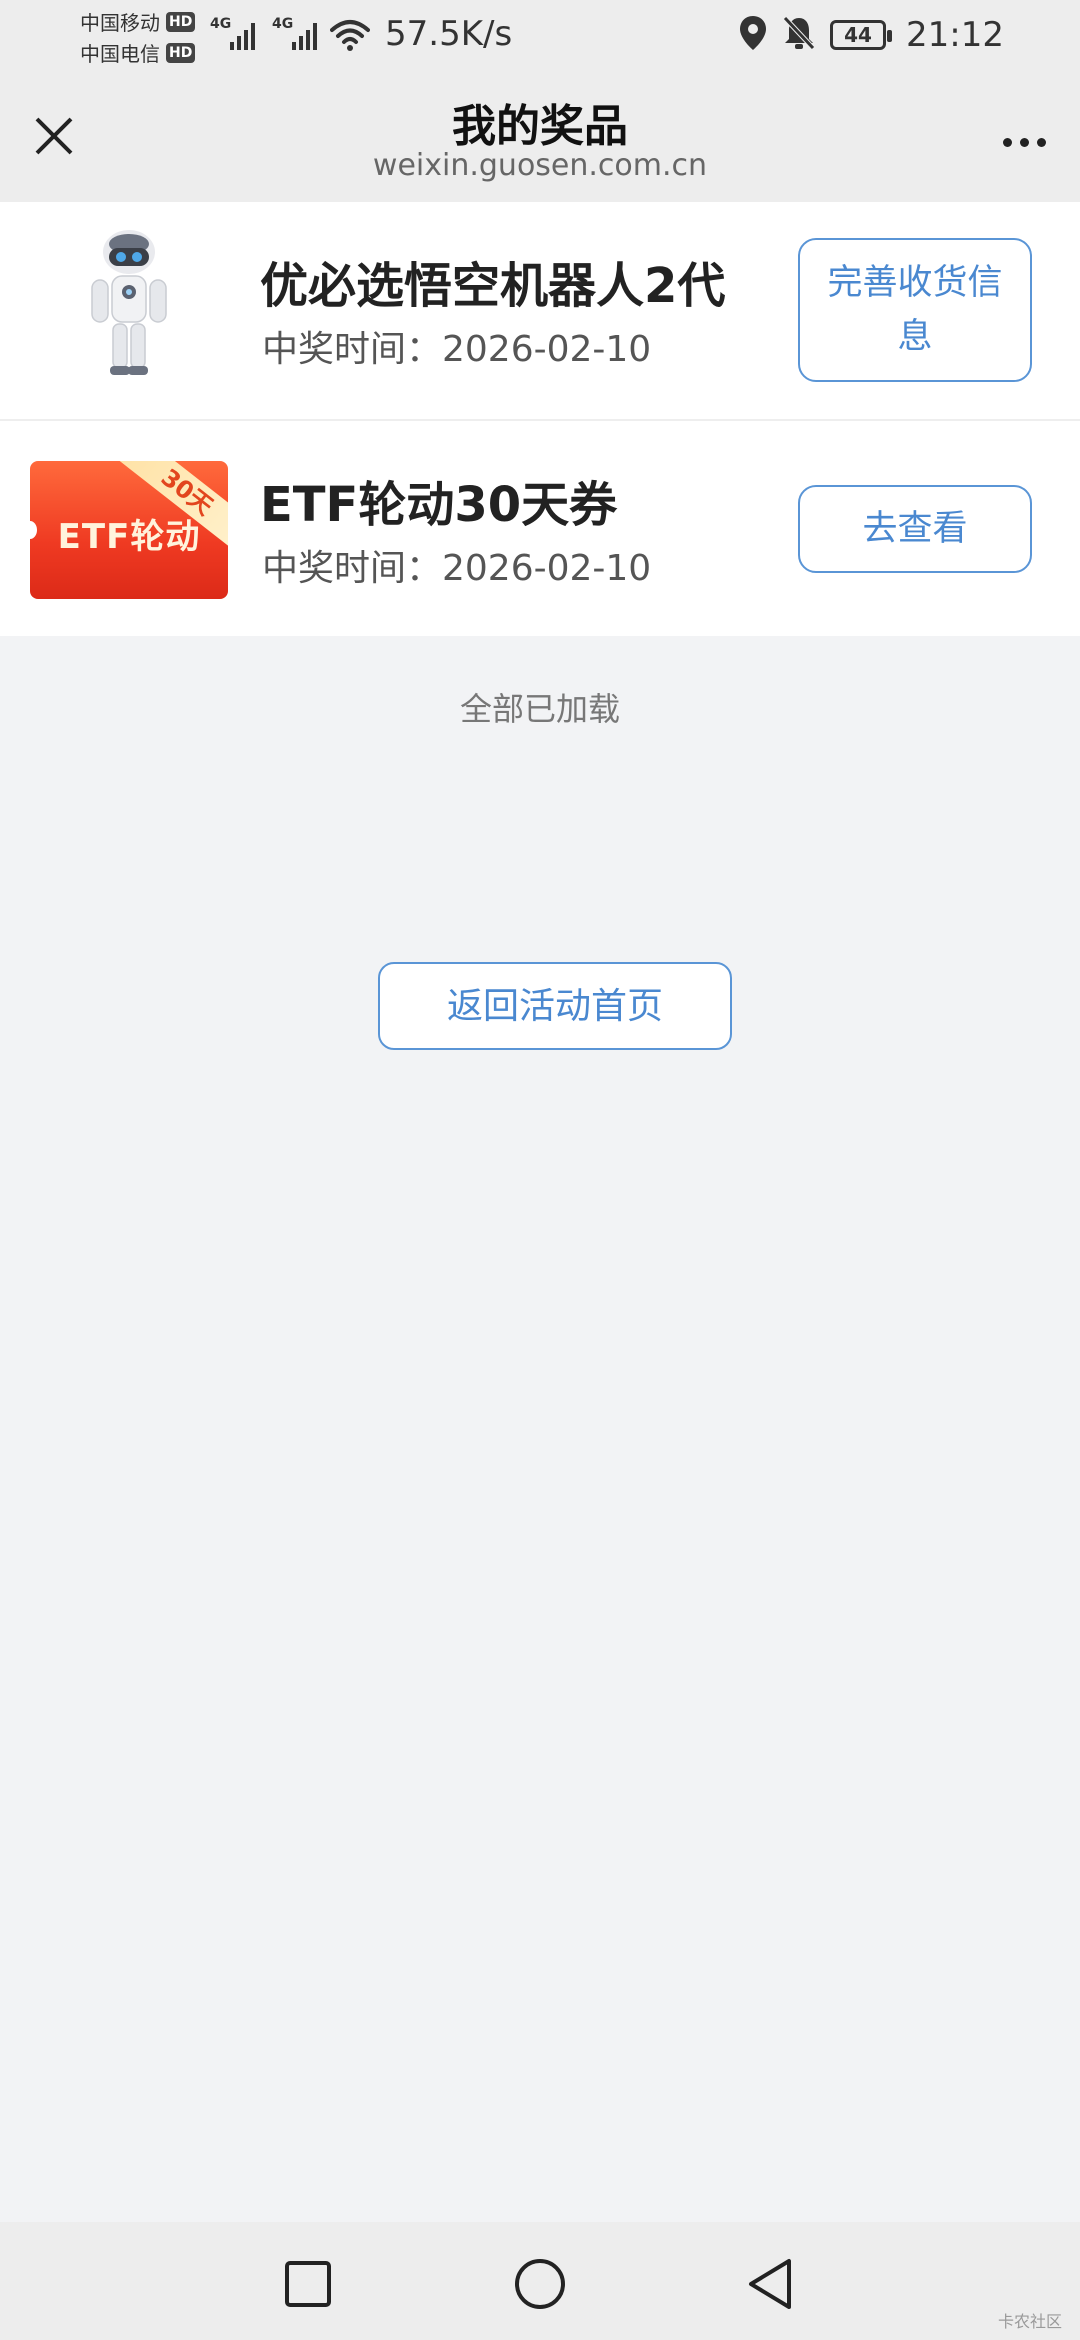 The width and height of the screenshot is (1080, 2340). I want to click on more-icon, so click(1007, 142).